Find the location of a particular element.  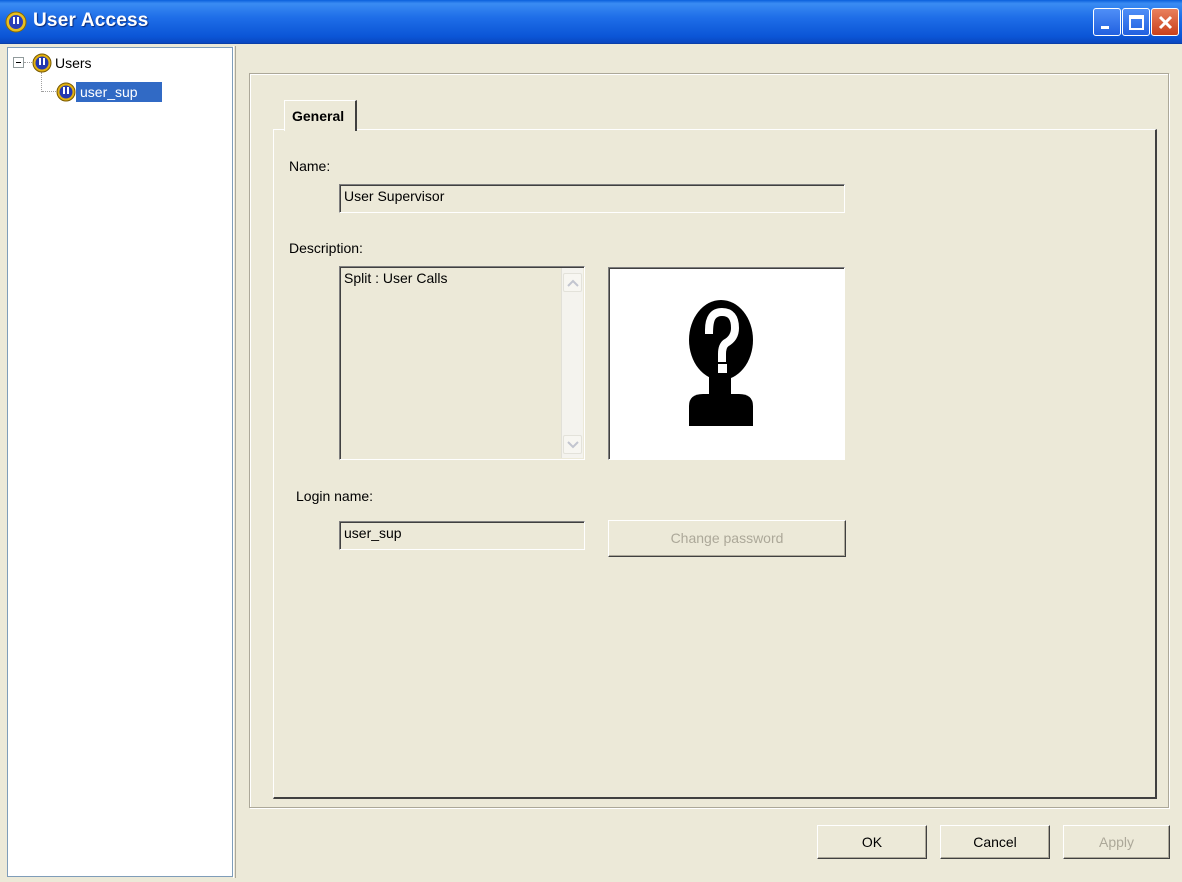

splitter is located at coordinates (234, 462).